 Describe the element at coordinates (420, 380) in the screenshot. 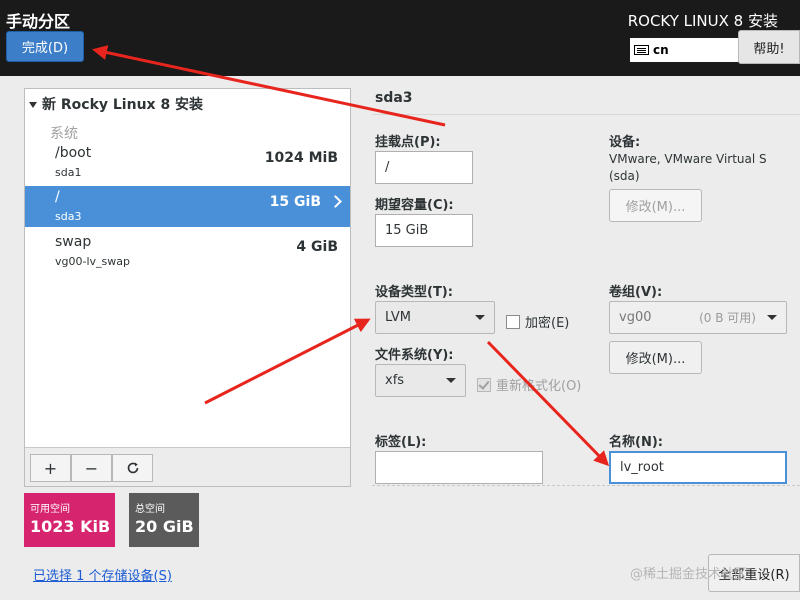

I see `filesystem-dropdown: xfs` at that location.